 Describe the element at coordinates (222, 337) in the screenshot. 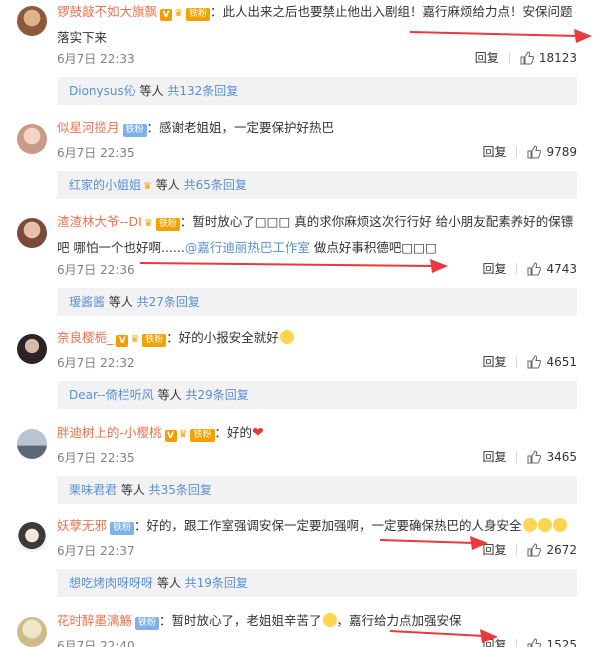

I see `comment-text: ：好的小报安全就好` at that location.